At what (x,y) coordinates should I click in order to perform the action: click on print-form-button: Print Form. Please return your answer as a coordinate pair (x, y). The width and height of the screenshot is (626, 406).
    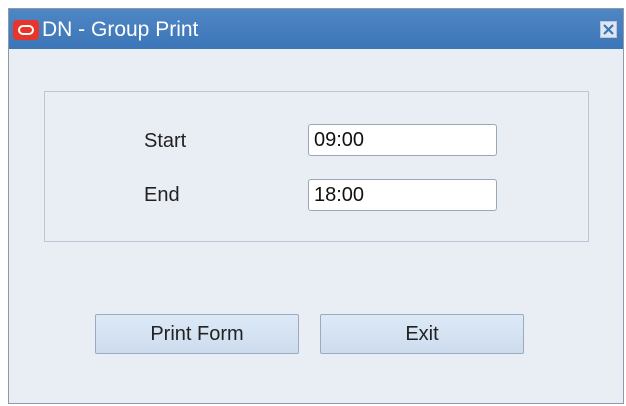
    Looking at the image, I should click on (197, 334).